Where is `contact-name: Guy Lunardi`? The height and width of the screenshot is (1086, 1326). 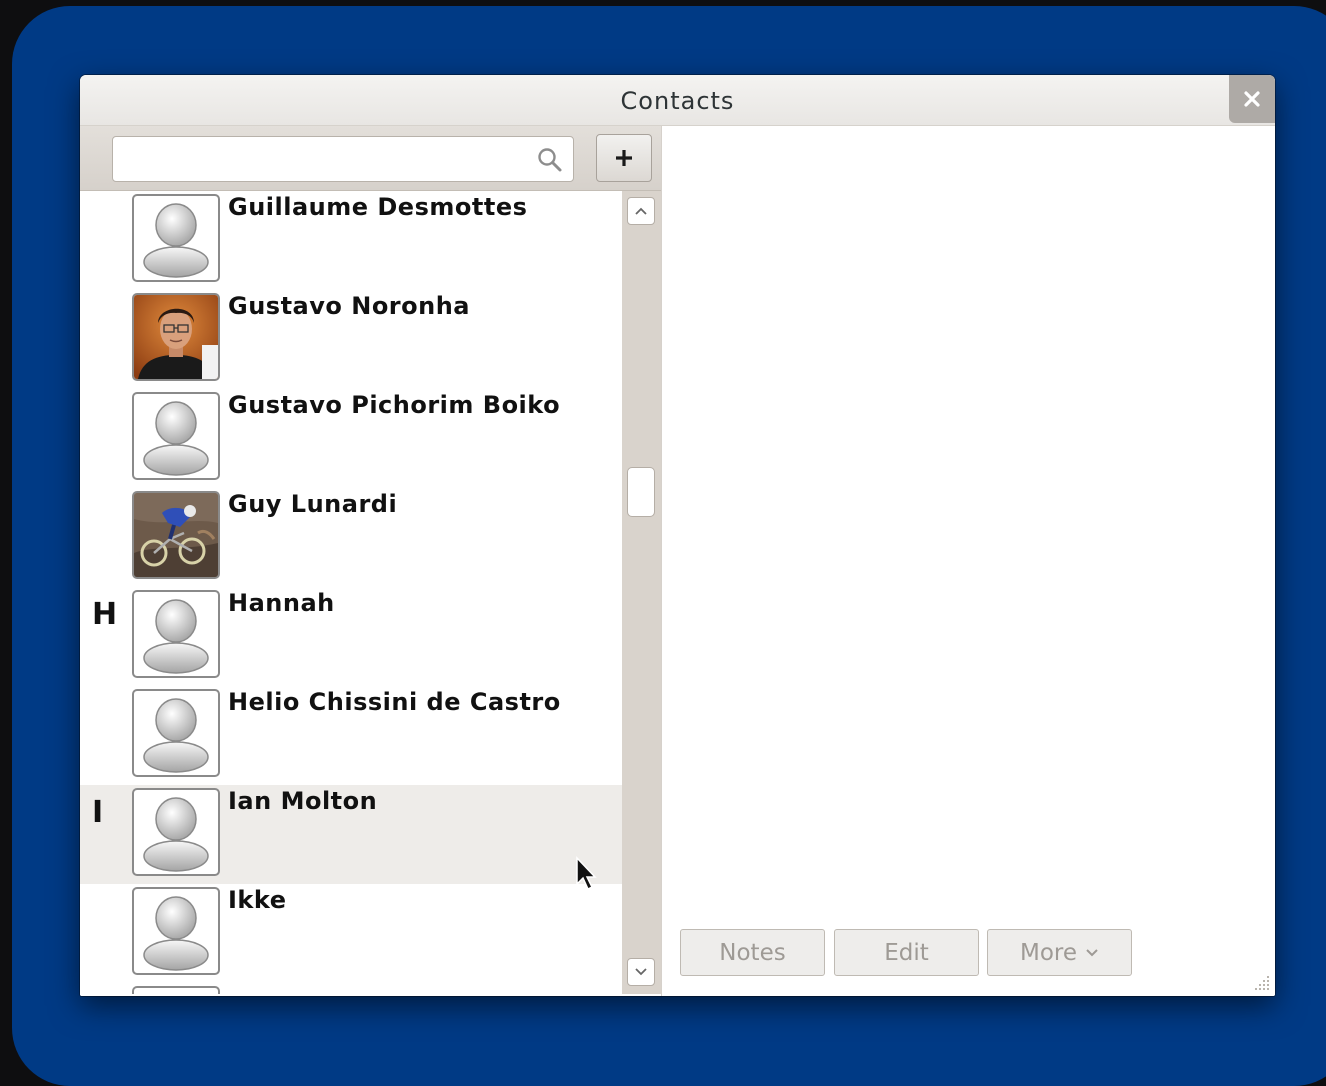
contact-name: Guy Lunardi is located at coordinates (313, 504).